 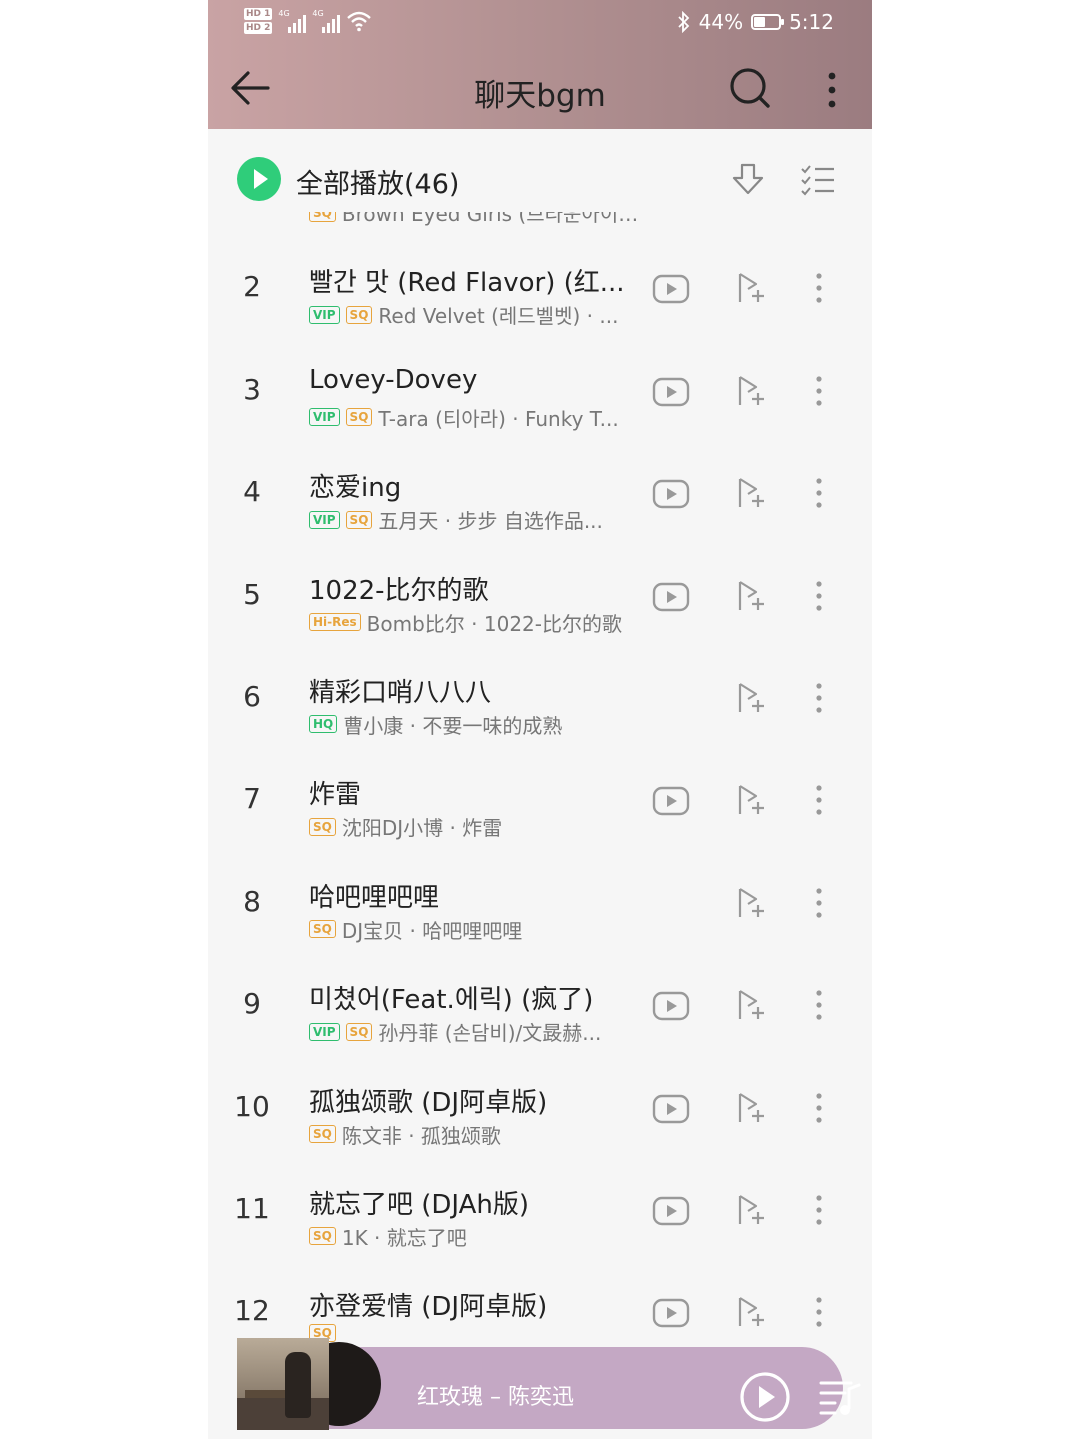 I want to click on more-vertical-icon, so click(x=832, y=90).